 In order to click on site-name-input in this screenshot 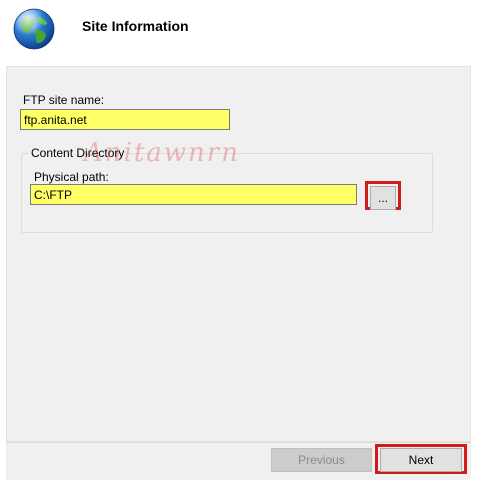, I will do `click(125, 119)`.